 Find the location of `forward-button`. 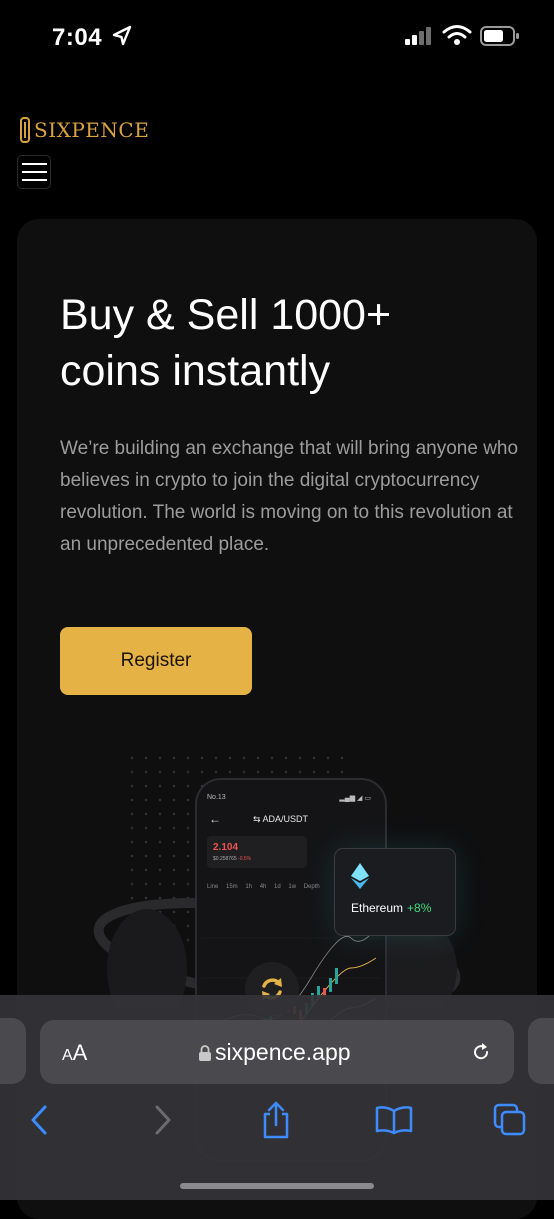

forward-button is located at coordinates (162, 1120).